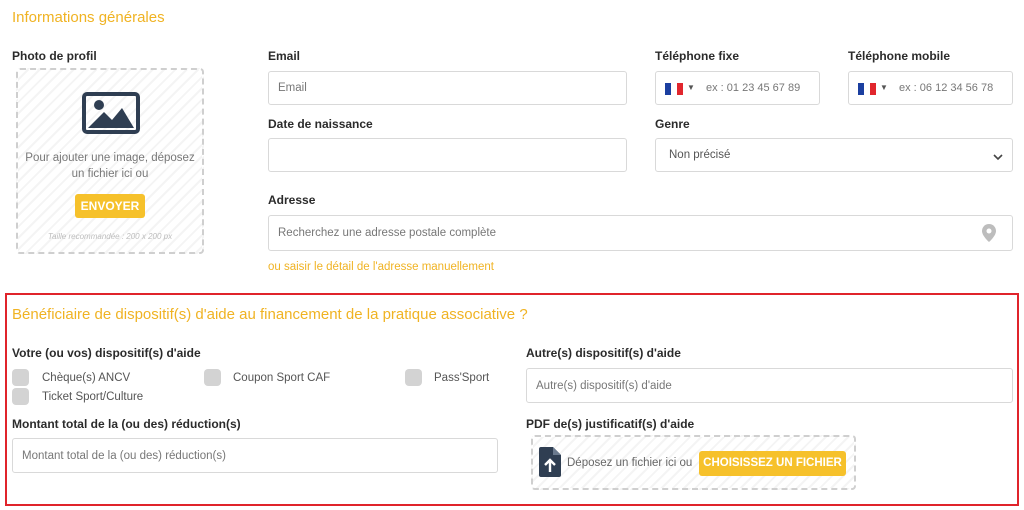 This screenshot has width=1024, height=510. I want to click on section-title-general: Informations générales, so click(88, 17).